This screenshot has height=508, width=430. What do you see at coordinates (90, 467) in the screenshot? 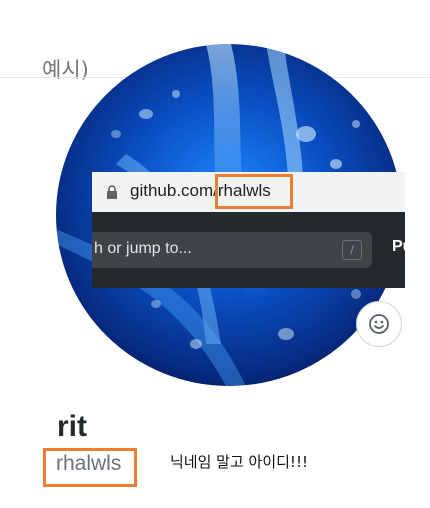
I see `username-highlight` at bounding box center [90, 467].